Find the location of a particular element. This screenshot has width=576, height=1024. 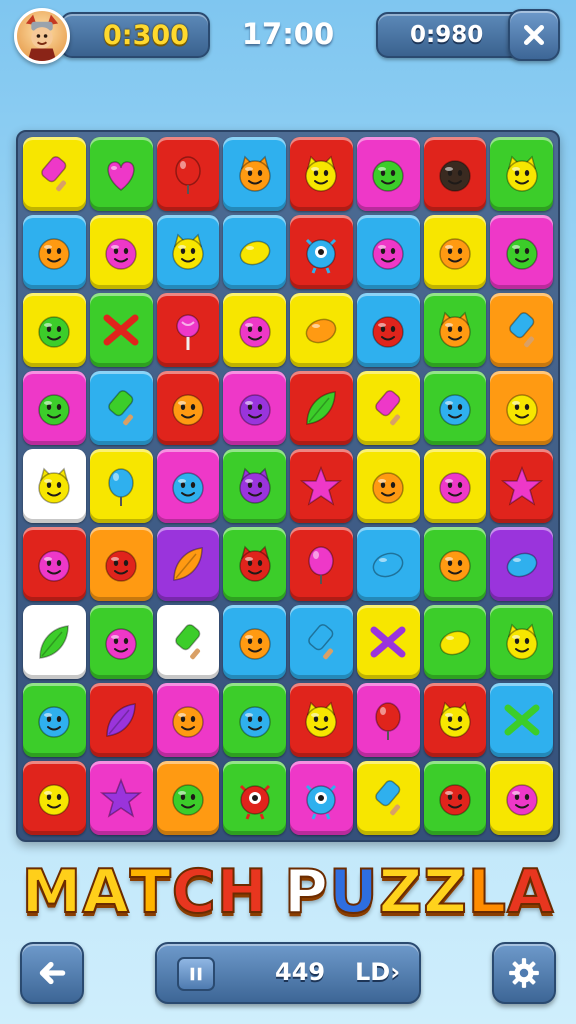

pause-icon is located at coordinates (196, 974).